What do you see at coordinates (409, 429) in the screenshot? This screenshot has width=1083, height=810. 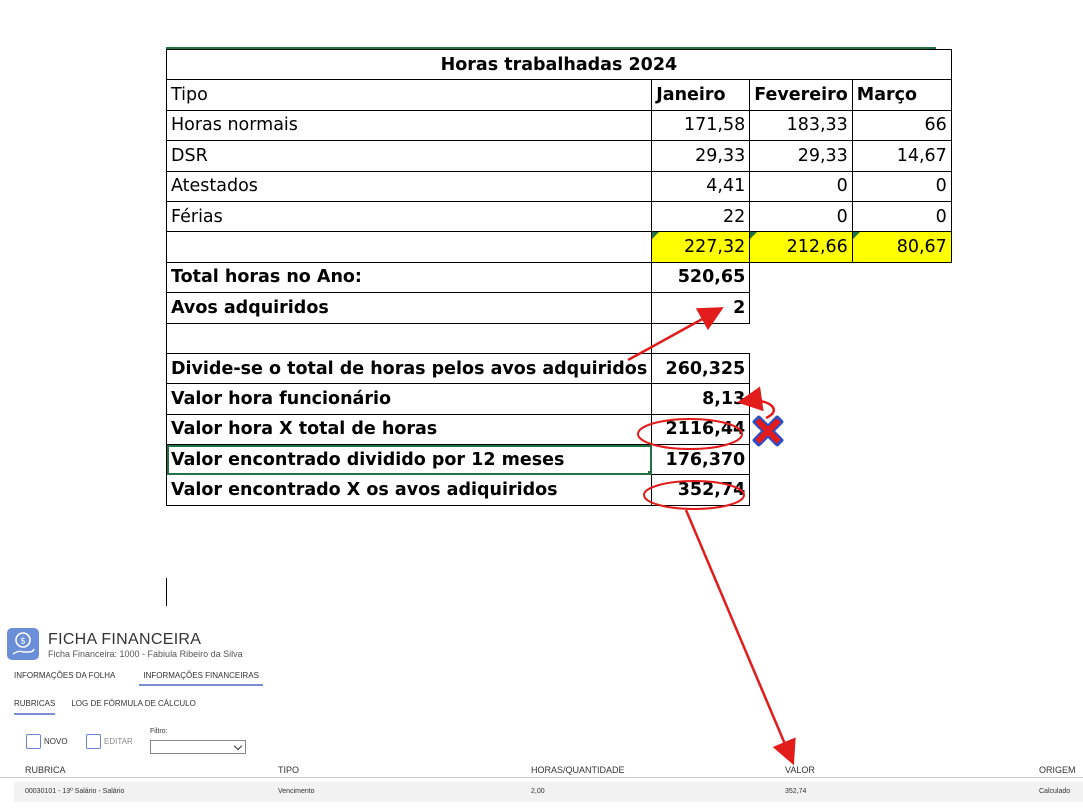 I see `calc-label: Valor hora X total de horas` at bounding box center [409, 429].